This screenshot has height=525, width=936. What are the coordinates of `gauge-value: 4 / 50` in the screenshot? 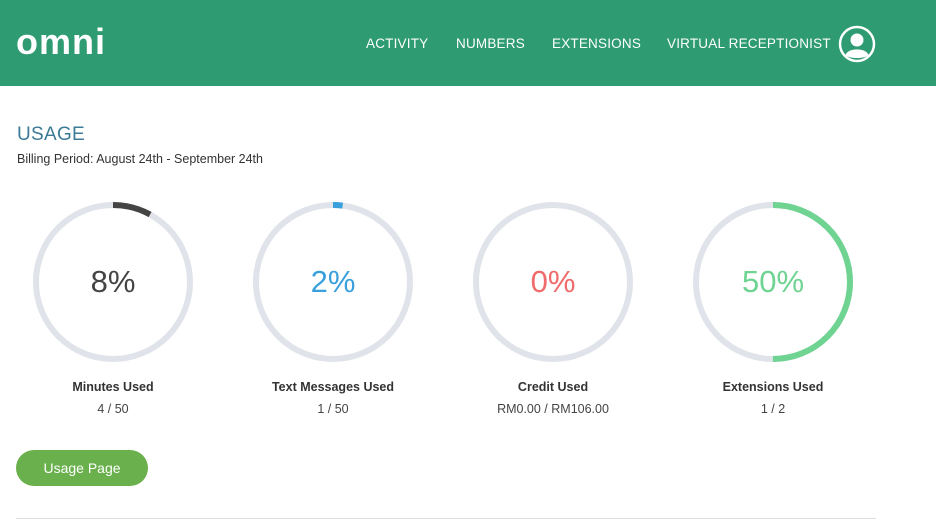 It's located at (113, 409).